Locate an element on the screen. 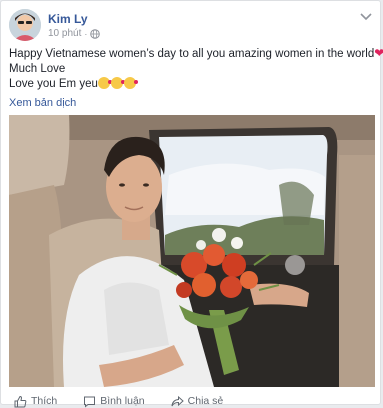 The image size is (383, 408). post-actions: Thích Bình luận Chia sẻ is located at coordinates (192, 401).